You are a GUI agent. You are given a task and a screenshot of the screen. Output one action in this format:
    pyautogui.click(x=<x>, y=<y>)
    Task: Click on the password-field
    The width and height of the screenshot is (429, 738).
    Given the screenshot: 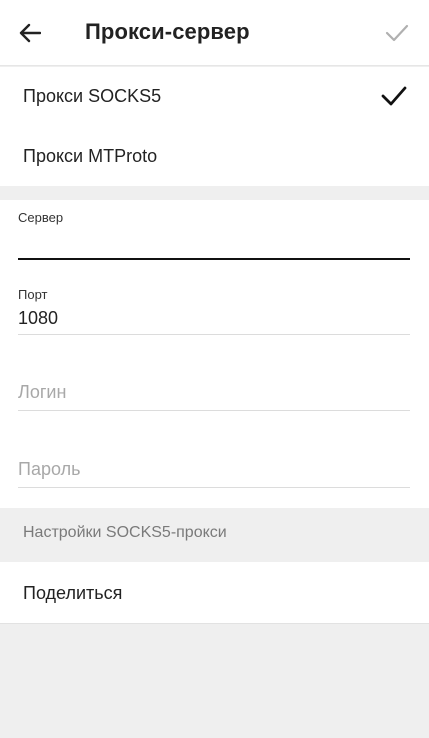 What is the action you would take?
    pyautogui.click(x=214, y=471)
    